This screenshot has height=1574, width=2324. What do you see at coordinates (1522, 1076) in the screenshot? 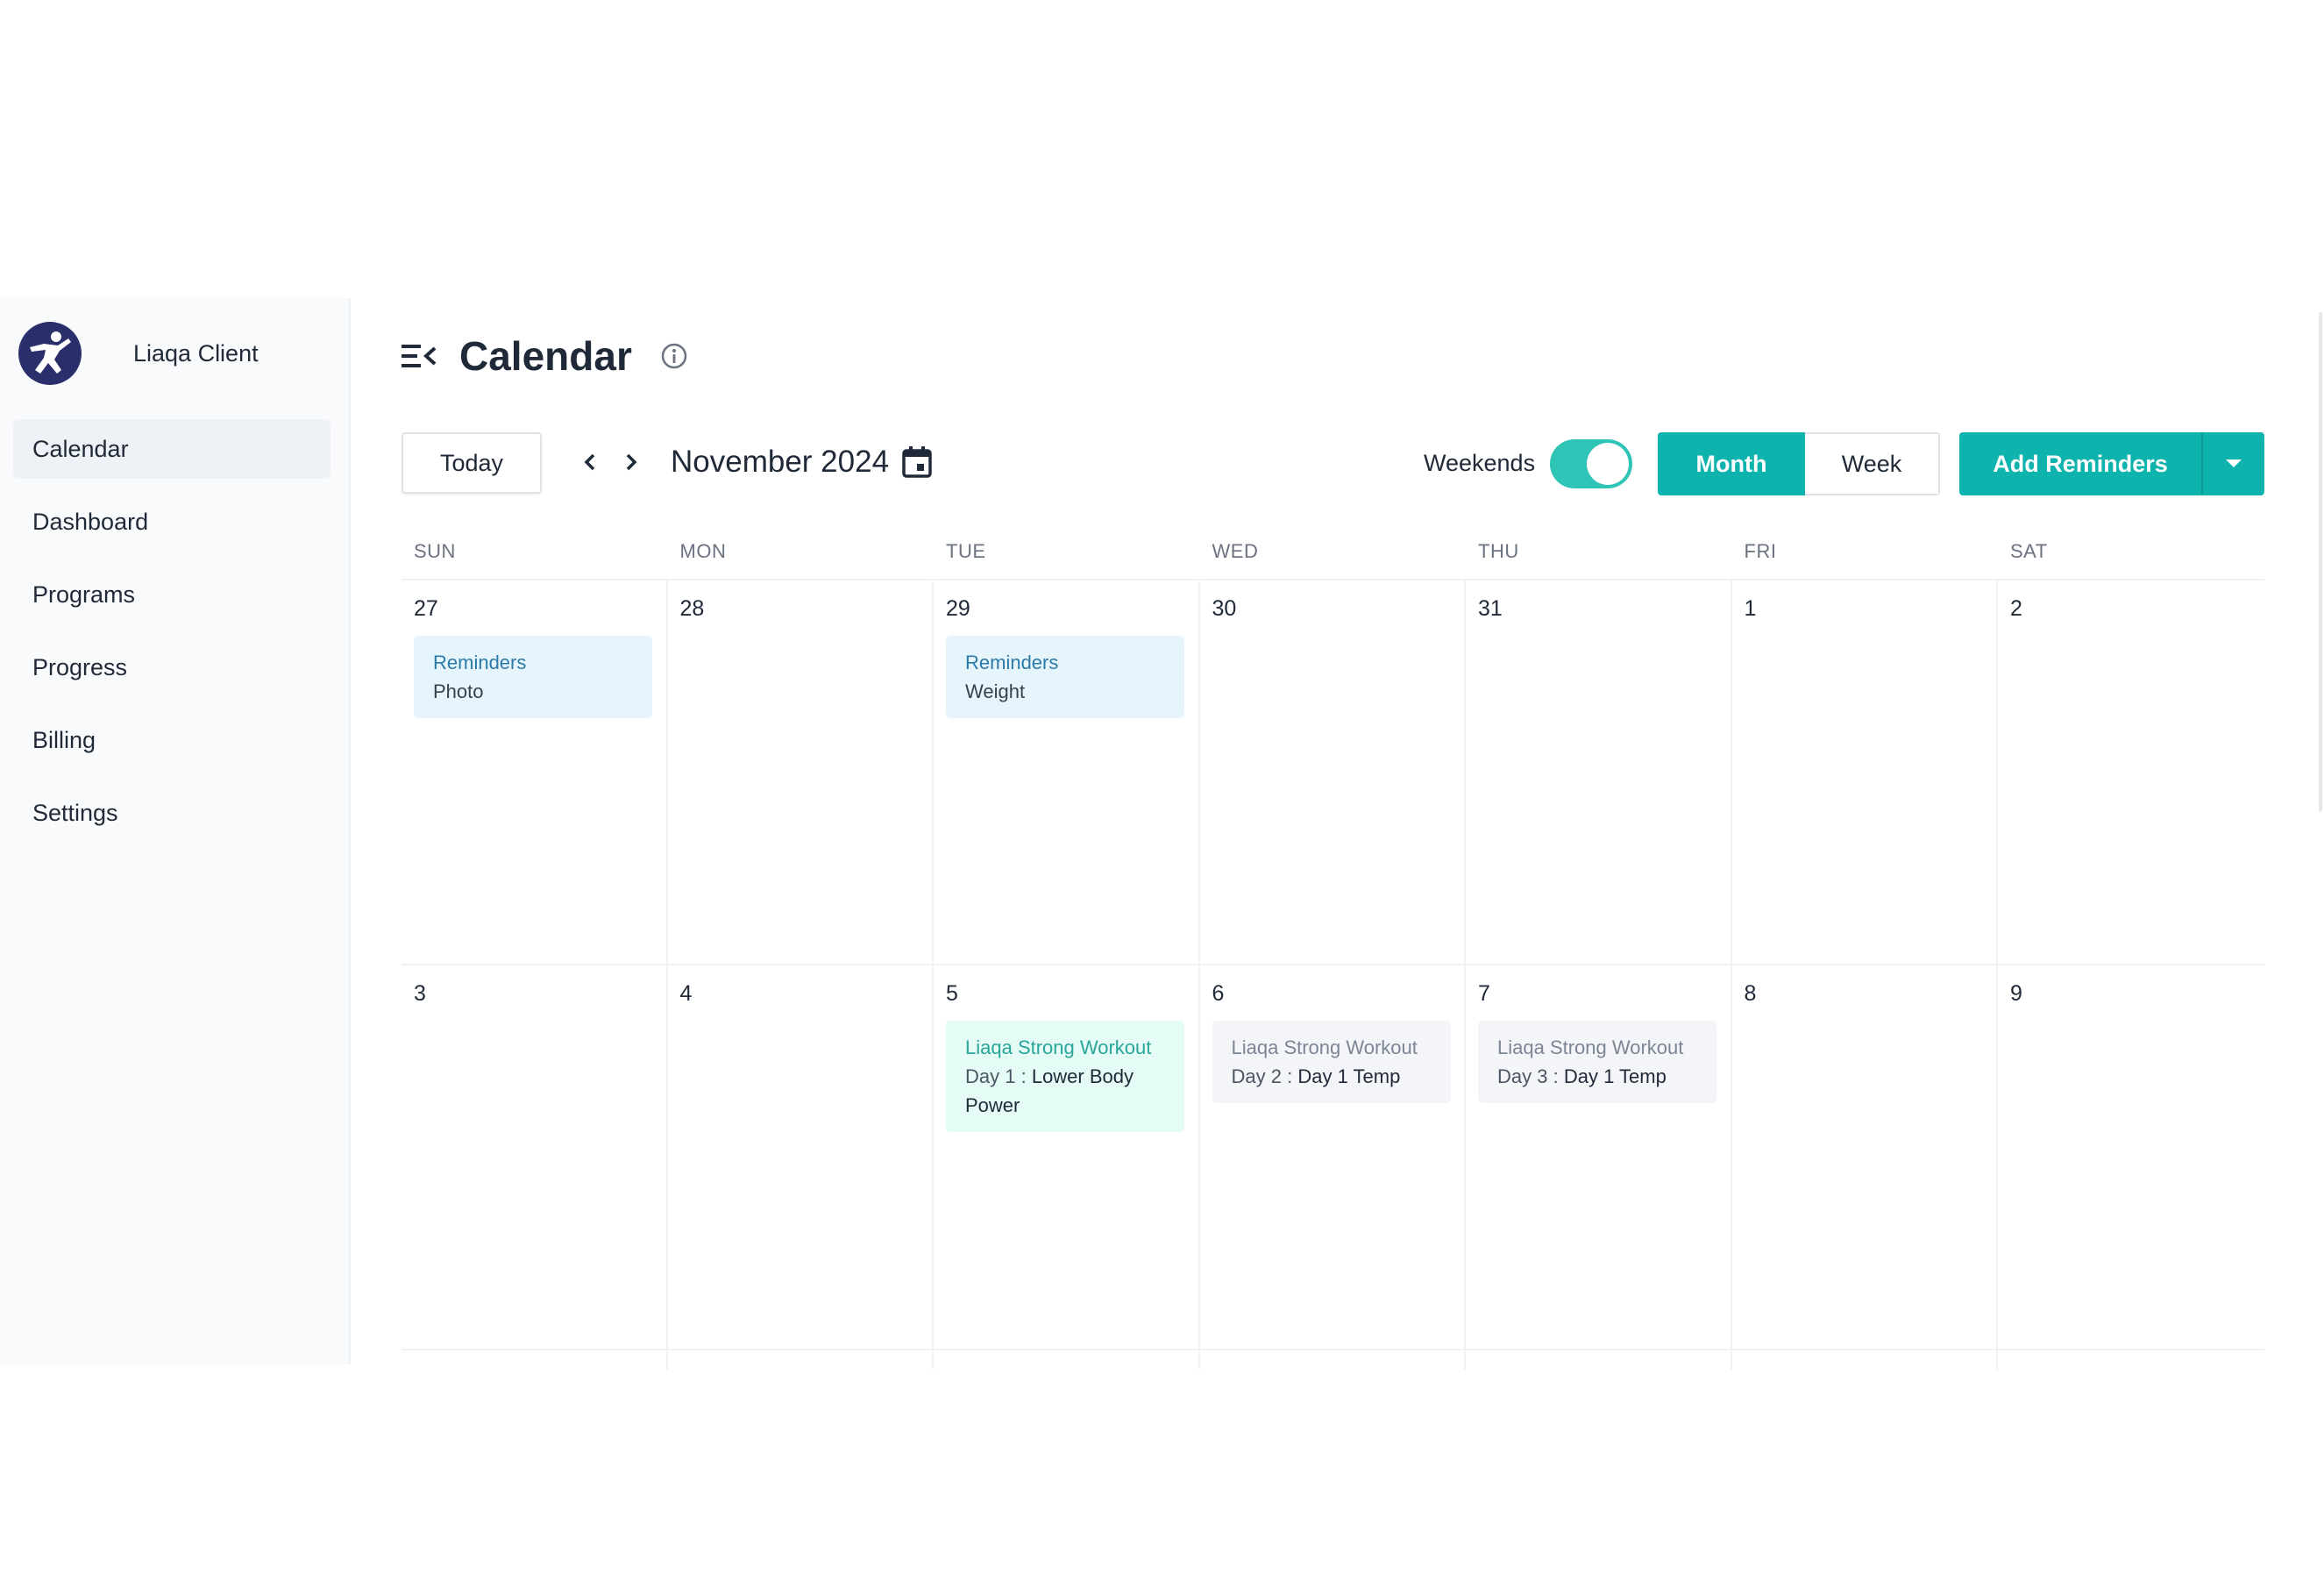
I see `workout-day: Day 3` at bounding box center [1522, 1076].